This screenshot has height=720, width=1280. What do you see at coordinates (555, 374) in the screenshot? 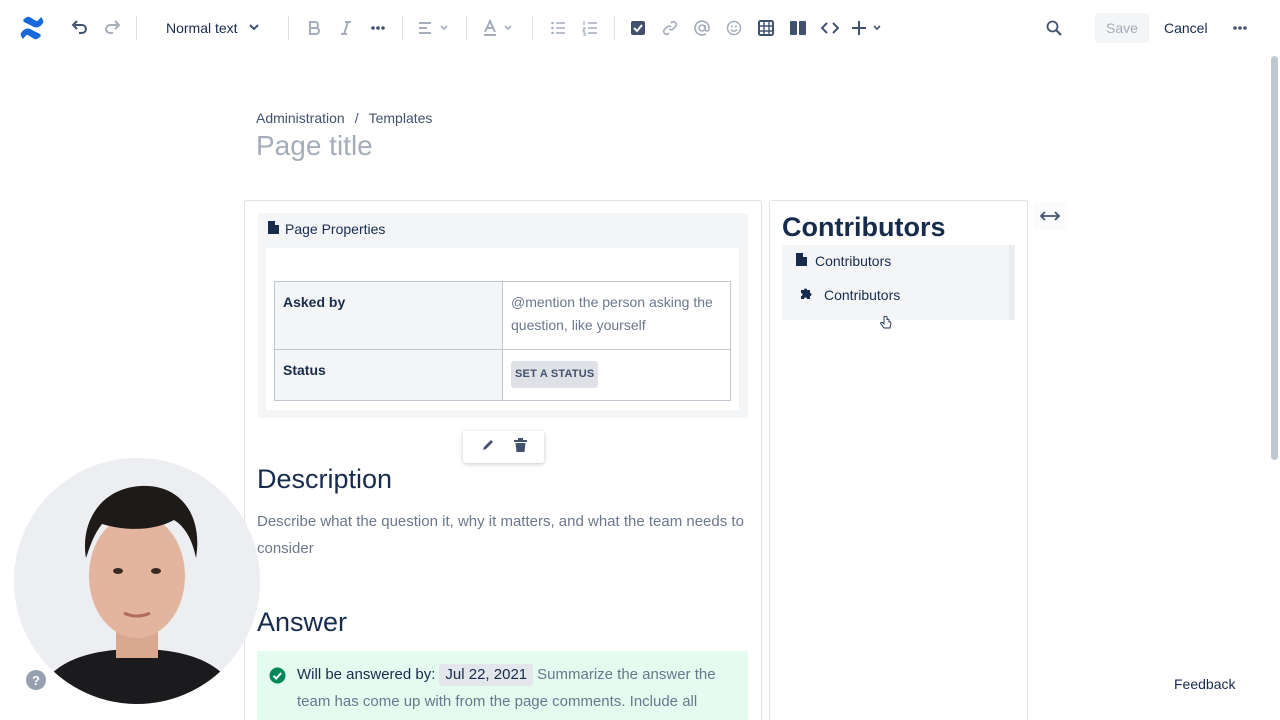
I see `status-lozenge: SET A STATUS` at bounding box center [555, 374].